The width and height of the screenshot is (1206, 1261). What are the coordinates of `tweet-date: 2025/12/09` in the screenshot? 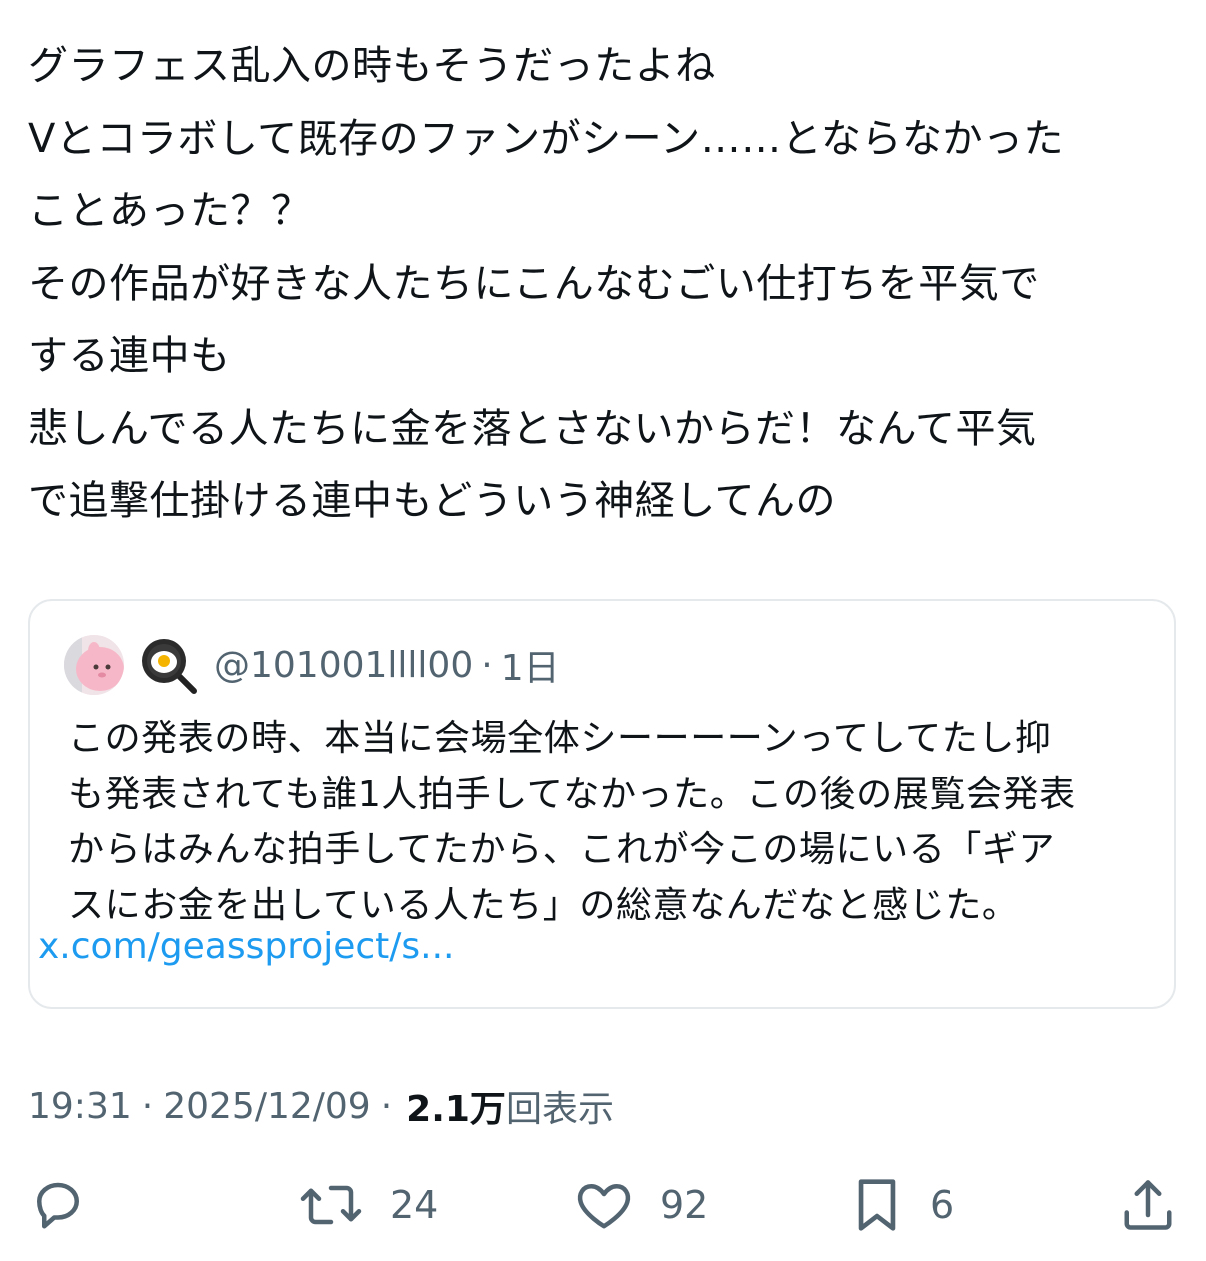 It's located at (267, 1106).